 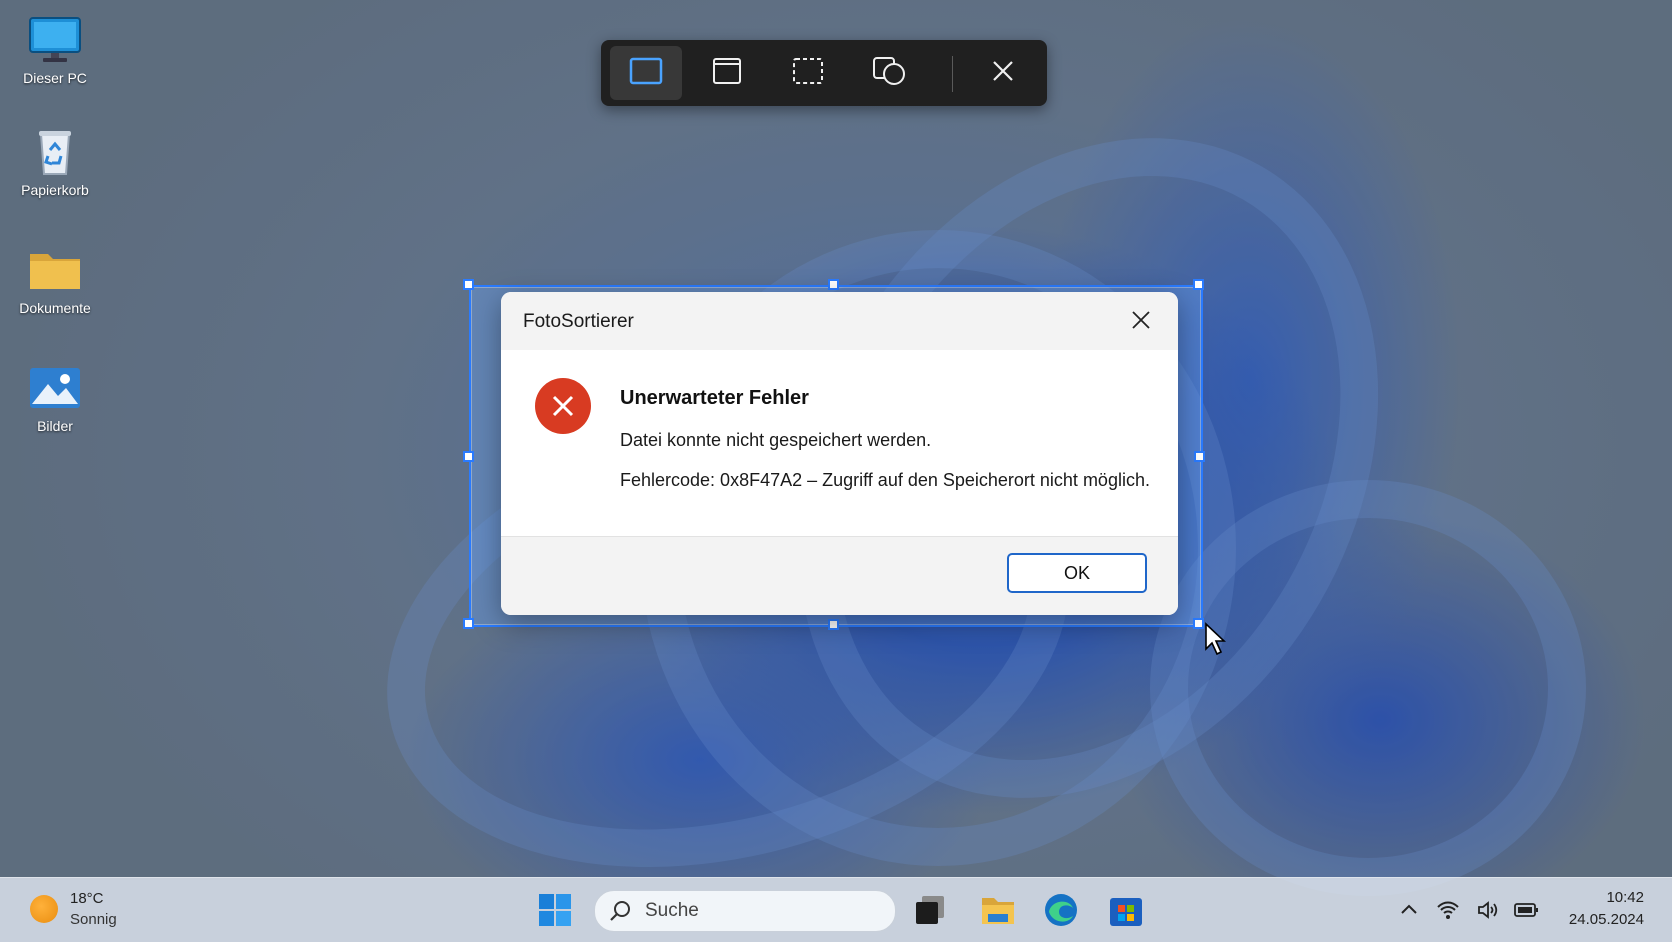 I want to click on dialog-footer: OK, so click(x=839, y=575).